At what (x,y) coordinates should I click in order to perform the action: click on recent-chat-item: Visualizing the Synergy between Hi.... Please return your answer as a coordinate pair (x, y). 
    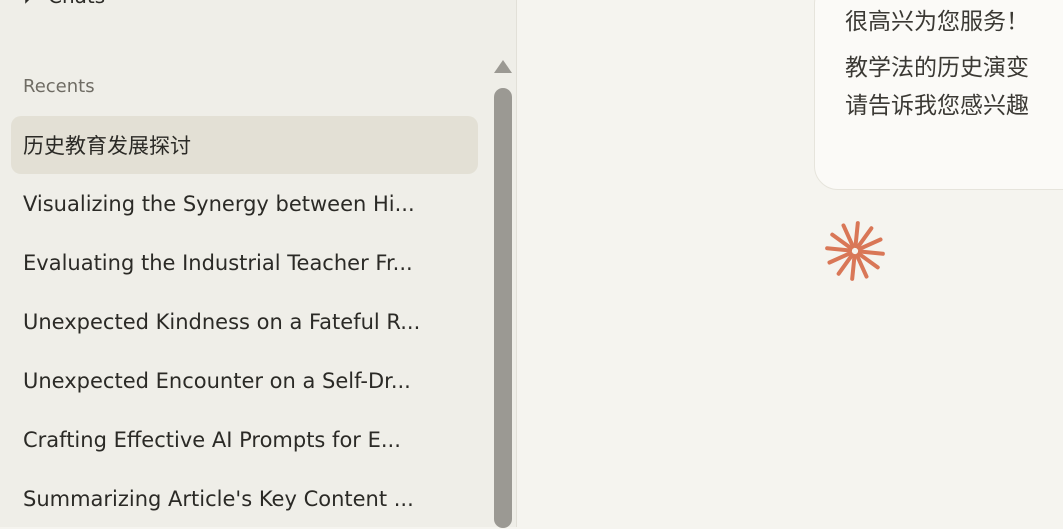
    Looking at the image, I should click on (244, 204).